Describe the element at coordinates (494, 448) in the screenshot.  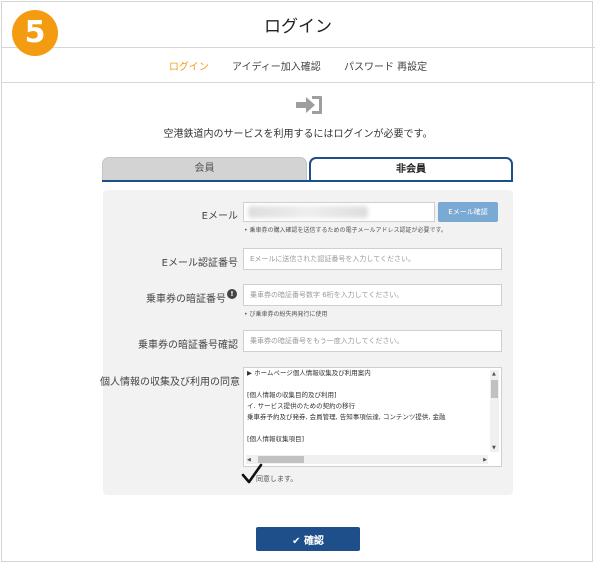
I see `scroll-down-icon: ▼` at that location.